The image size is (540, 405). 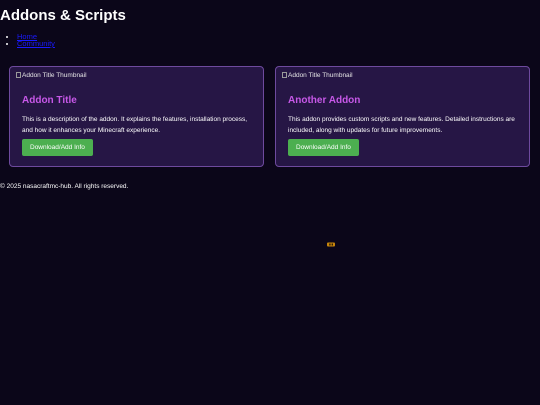 I want to click on page-title: Addons & Scripts, so click(x=63, y=16).